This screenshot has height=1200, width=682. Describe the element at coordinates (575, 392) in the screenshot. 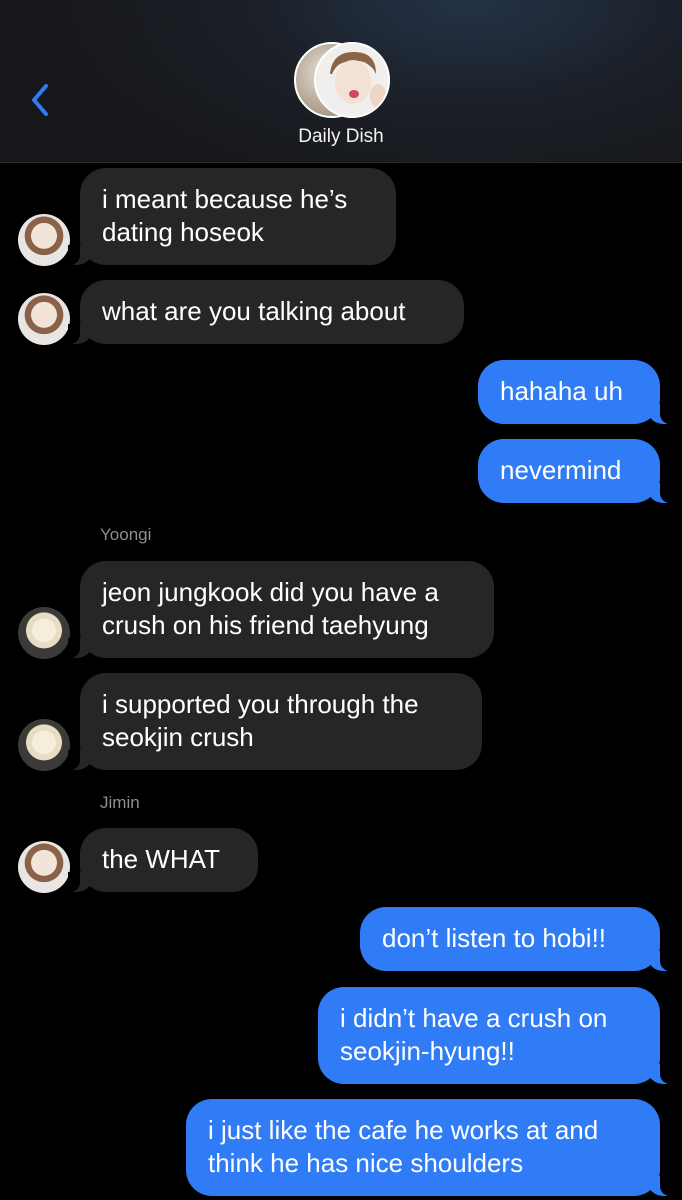

I see `message-bubble: hahaha uh` at that location.